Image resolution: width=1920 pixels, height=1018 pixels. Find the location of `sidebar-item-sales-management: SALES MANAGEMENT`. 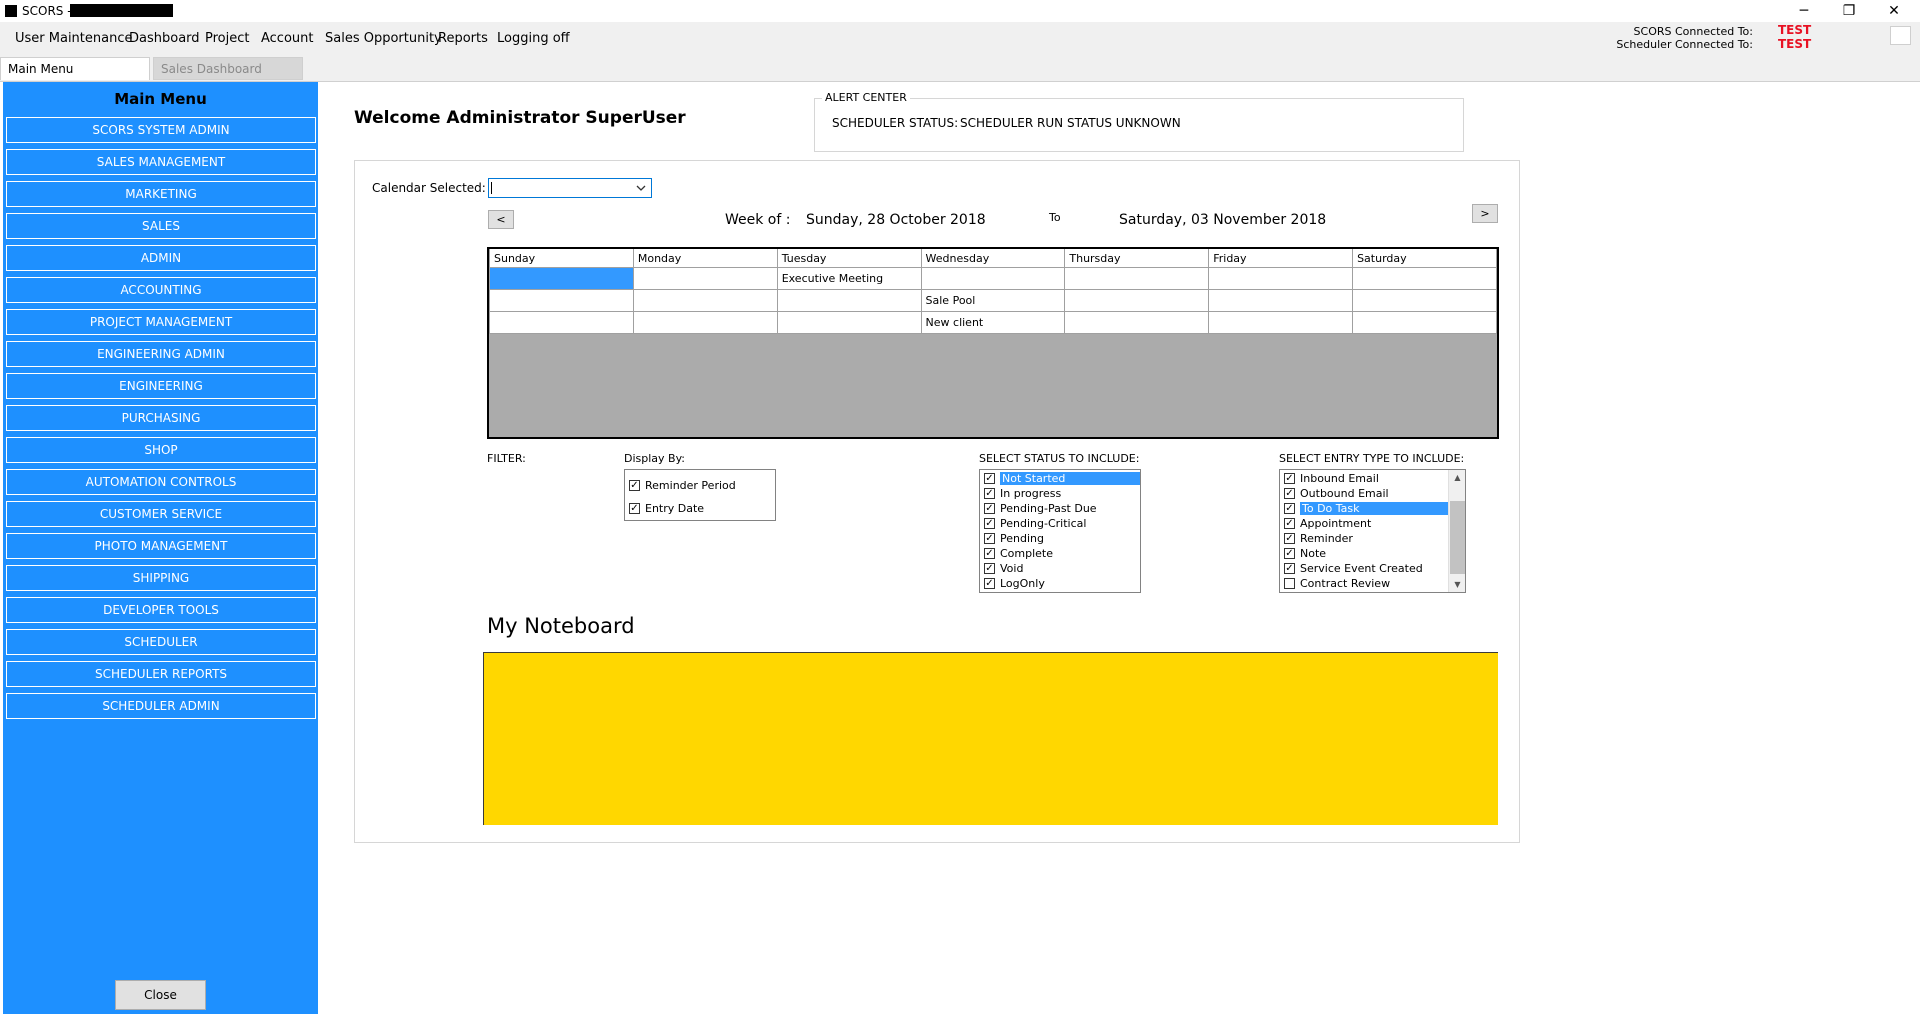

sidebar-item-sales-management: SALES MANAGEMENT is located at coordinates (161, 162).